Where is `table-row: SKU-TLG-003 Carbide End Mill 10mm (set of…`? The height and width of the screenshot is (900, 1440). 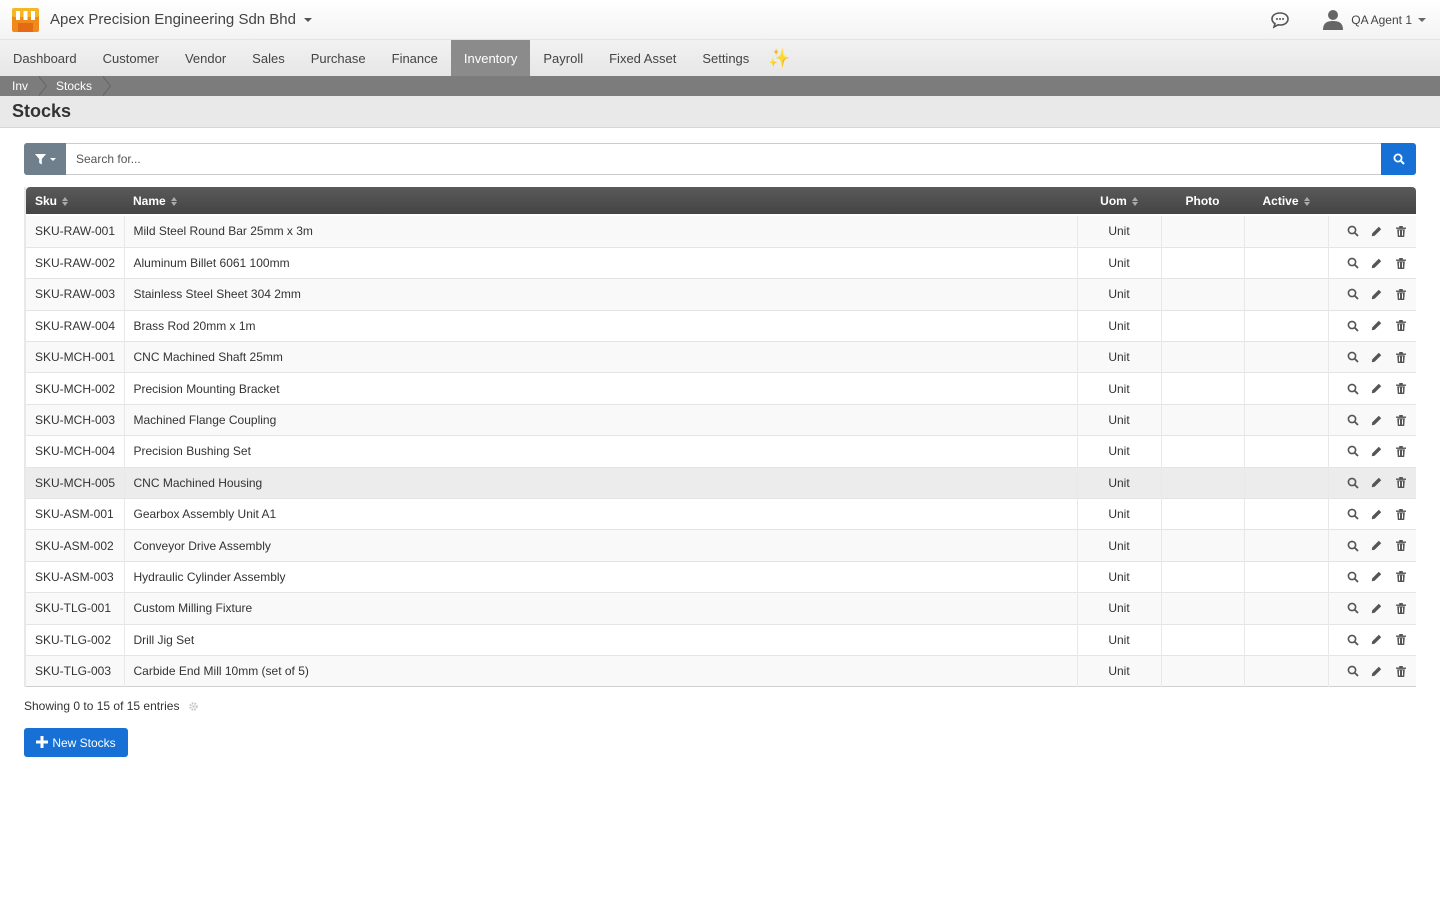
table-row: SKU-TLG-003 Carbide End Mill 10mm (set of… is located at coordinates (721, 671).